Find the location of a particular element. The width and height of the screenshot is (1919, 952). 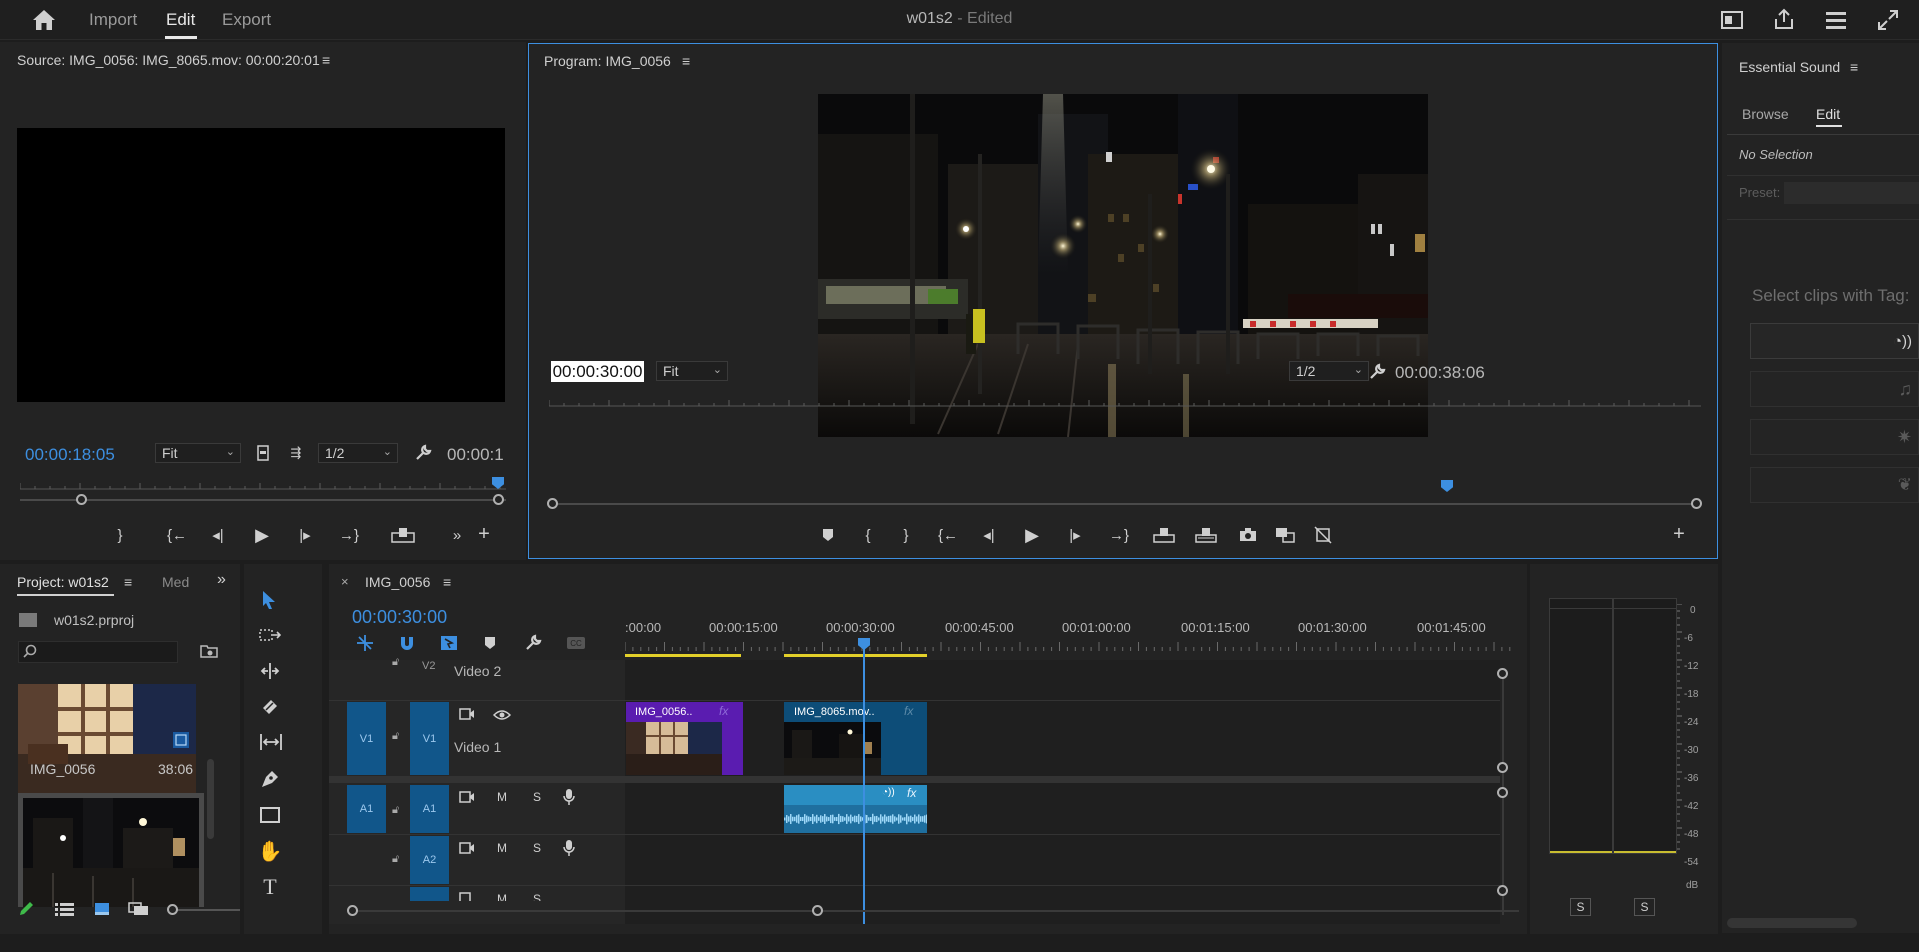

extract-icon is located at coordinates (1206, 535).